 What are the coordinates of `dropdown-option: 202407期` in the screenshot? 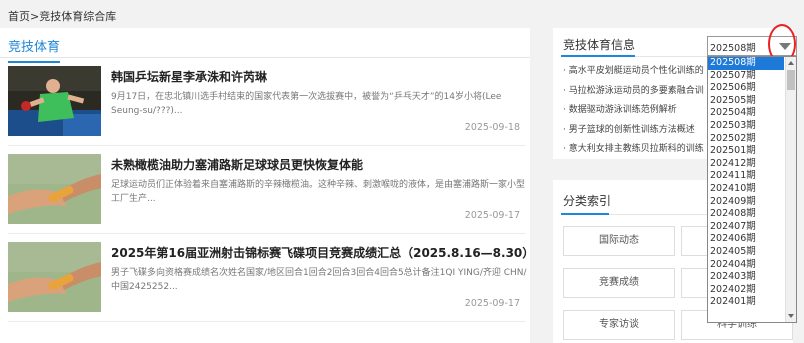 It's located at (746, 227).